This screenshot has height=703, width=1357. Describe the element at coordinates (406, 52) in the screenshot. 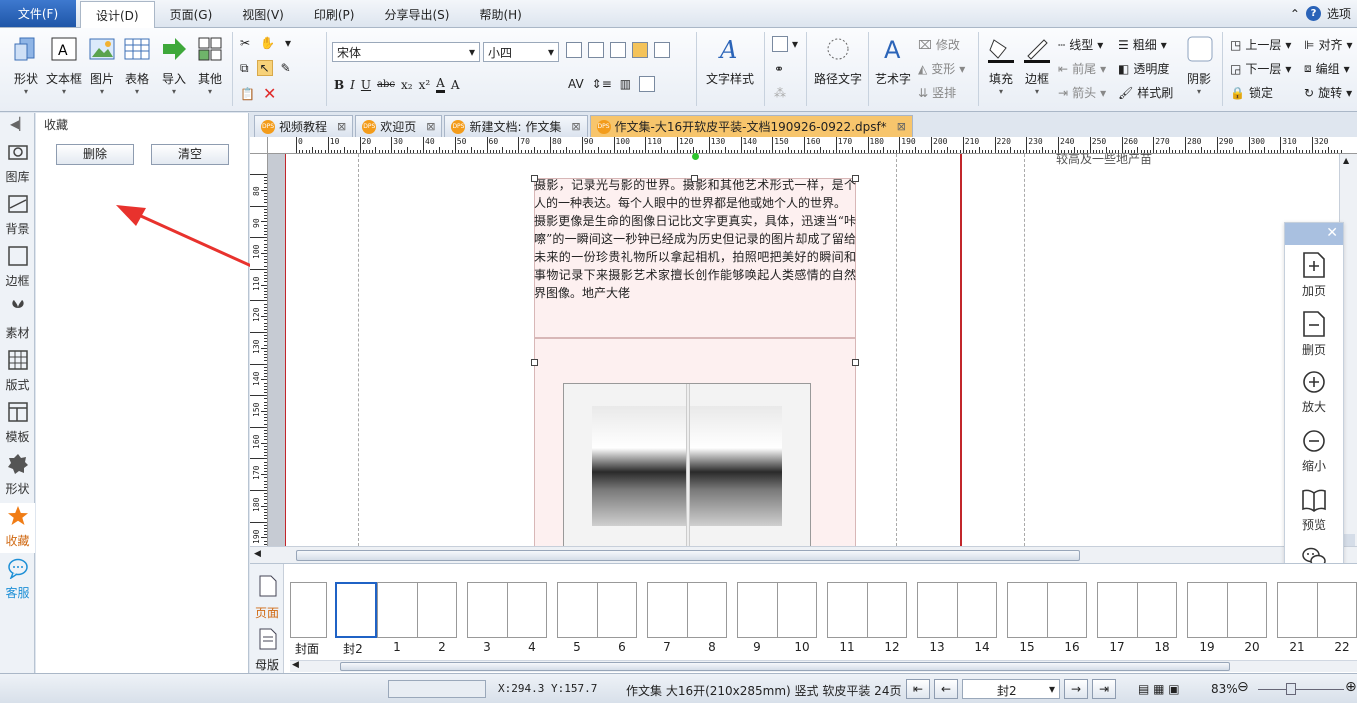

I see `font-name-select: 宋体 ▾` at that location.